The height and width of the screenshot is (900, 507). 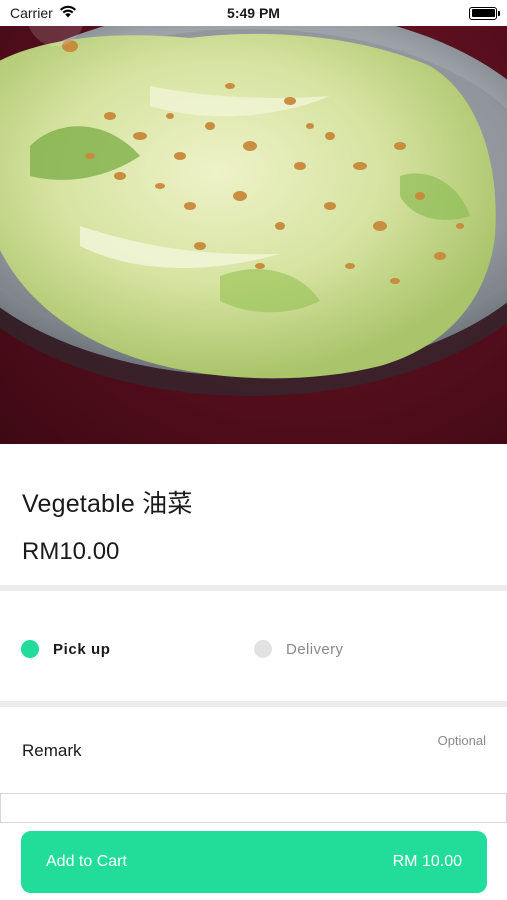 I want to click on fulfillment-options: Pick up Delivery, so click(x=253, y=646).